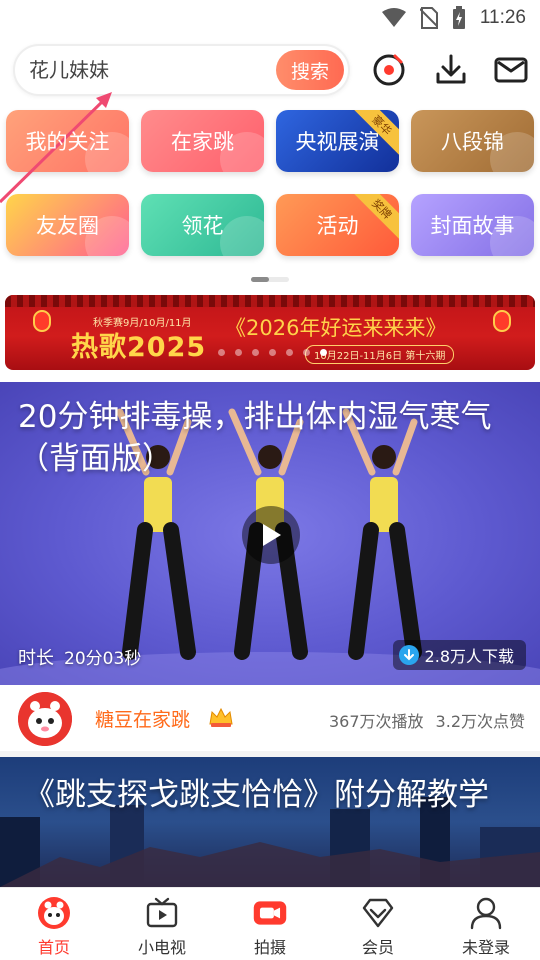 The image size is (540, 960). I want to click on video-title: 《跳支探戈跳支恰恰》附分解教学, so click(256, 795).